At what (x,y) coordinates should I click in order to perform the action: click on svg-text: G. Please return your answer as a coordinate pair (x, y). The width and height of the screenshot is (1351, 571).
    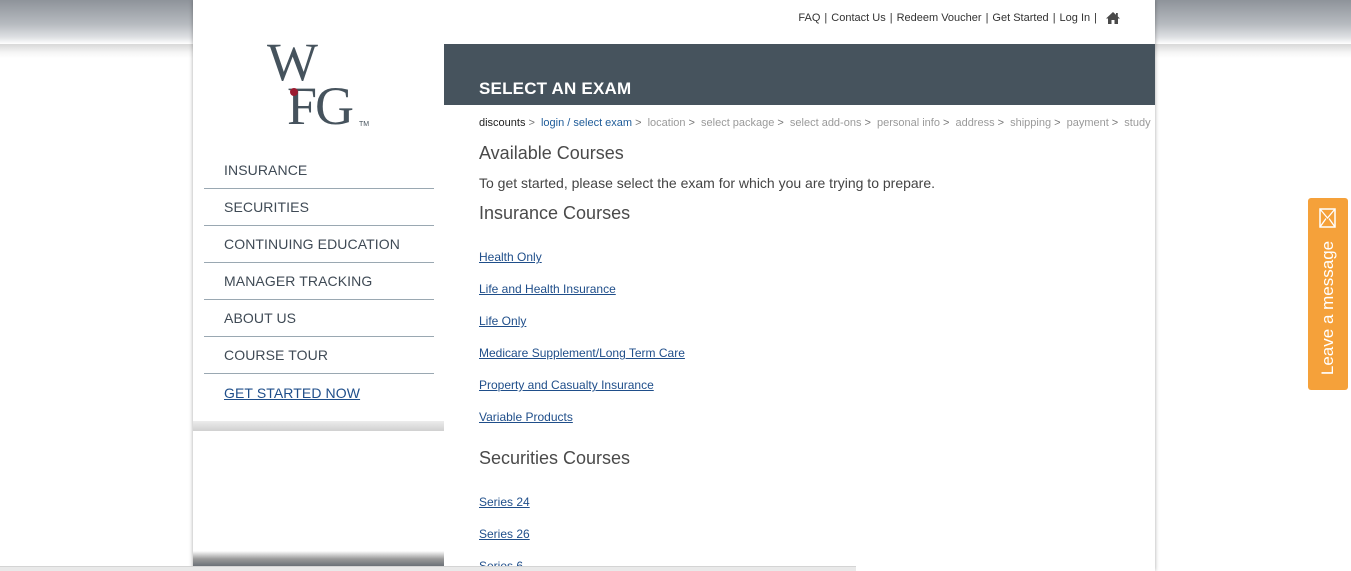
    Looking at the image, I should click on (334, 104).